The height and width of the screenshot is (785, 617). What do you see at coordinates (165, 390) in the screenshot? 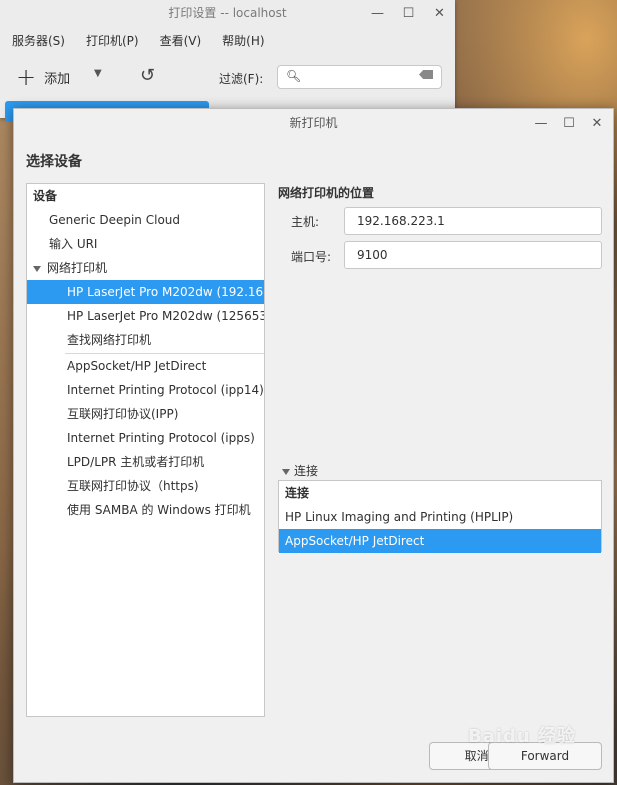
I see `tree-item-ipp14: Internet Printing Protocol (ipp14)` at bounding box center [165, 390].